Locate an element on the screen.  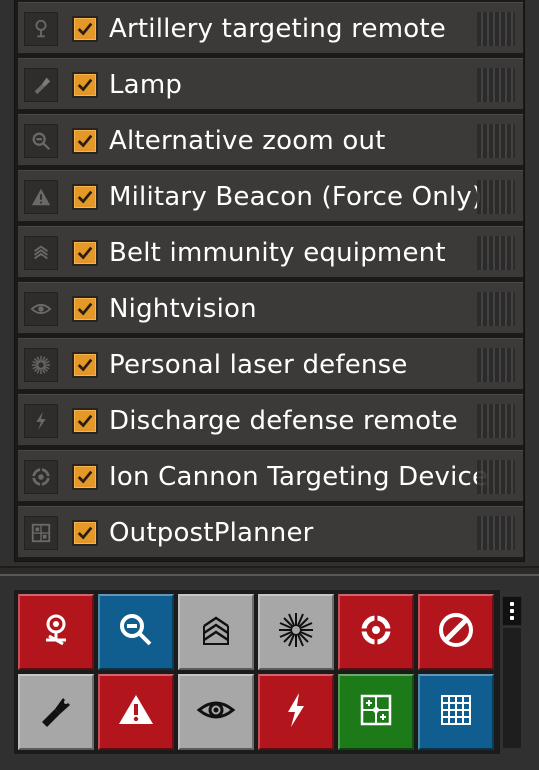
toolbar-no-entry-button is located at coordinates (456, 632).